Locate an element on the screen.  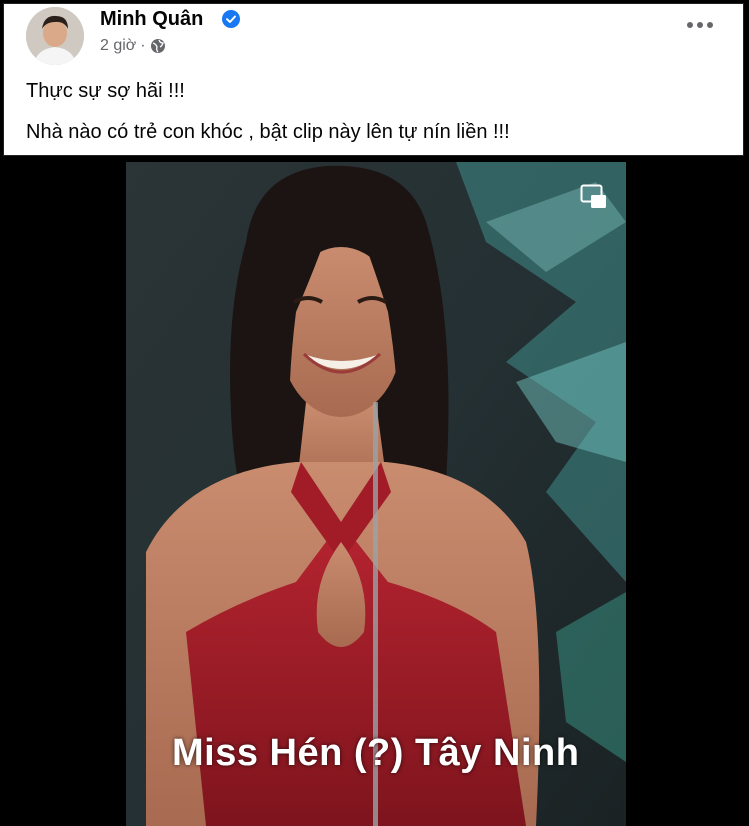
author-avatar is located at coordinates (55, 36).